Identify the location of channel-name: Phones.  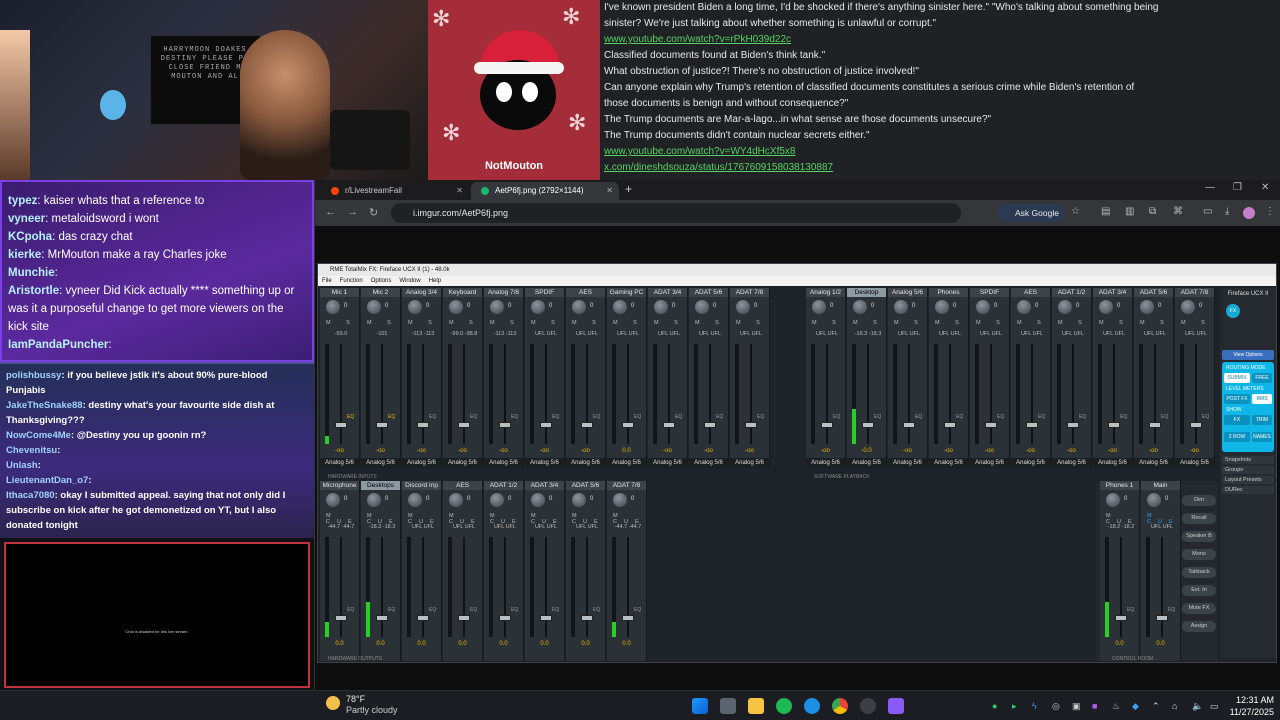
(948, 292).